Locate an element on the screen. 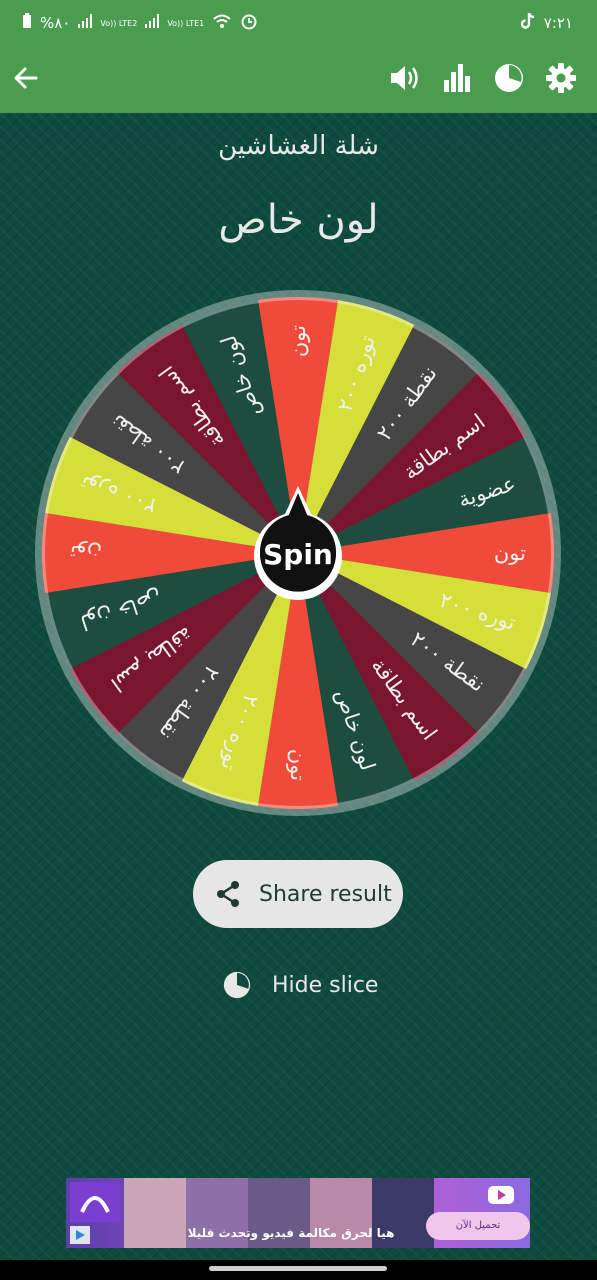 The width and height of the screenshot is (597, 1280). status-right: ٧:٢١ is located at coordinates (546, 23).